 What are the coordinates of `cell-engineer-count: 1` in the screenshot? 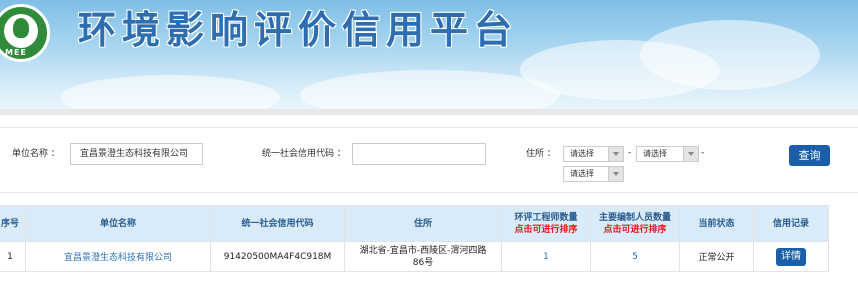 It's located at (546, 256).